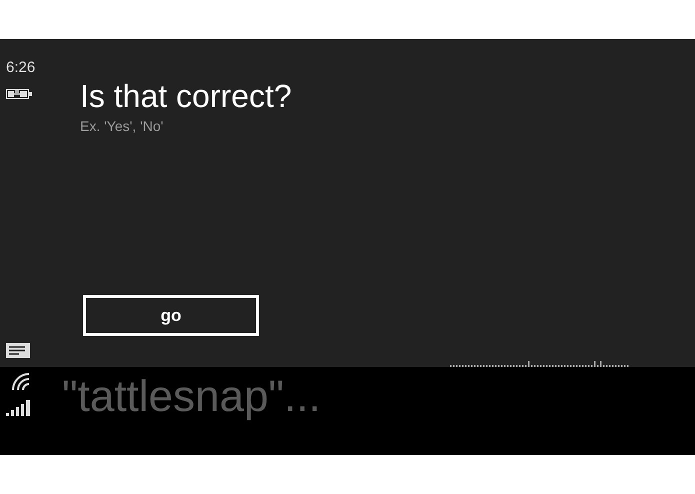 The image size is (695, 494). Describe the element at coordinates (18, 350) in the screenshot. I see `message-icon` at that location.